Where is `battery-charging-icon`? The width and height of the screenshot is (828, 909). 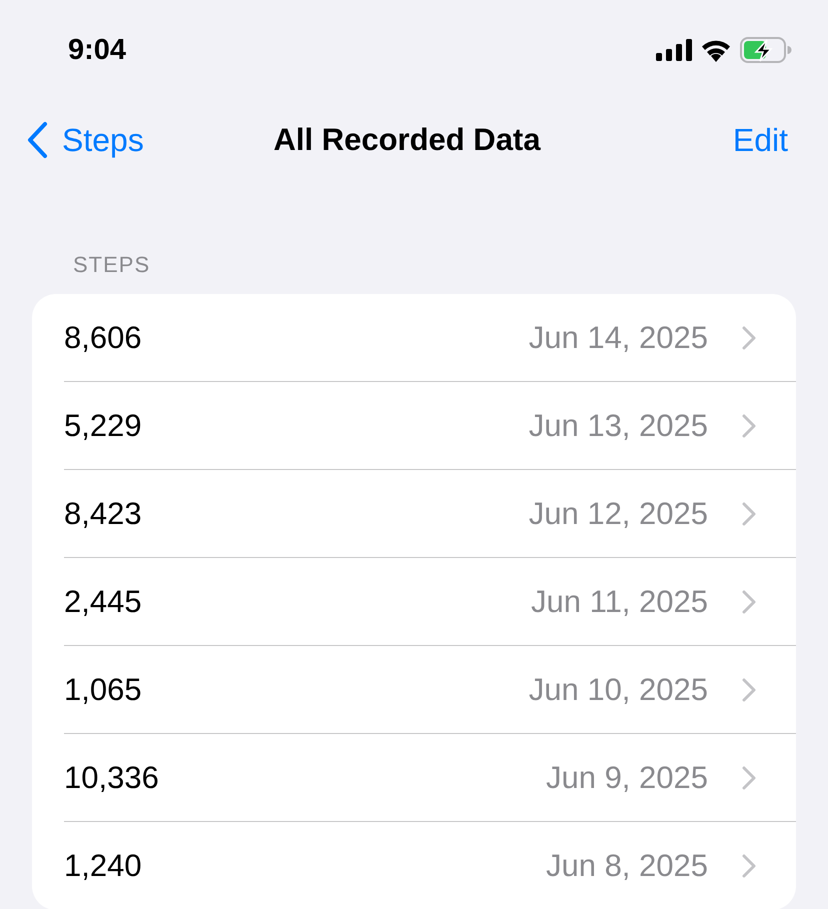
battery-charging-icon is located at coordinates (766, 50).